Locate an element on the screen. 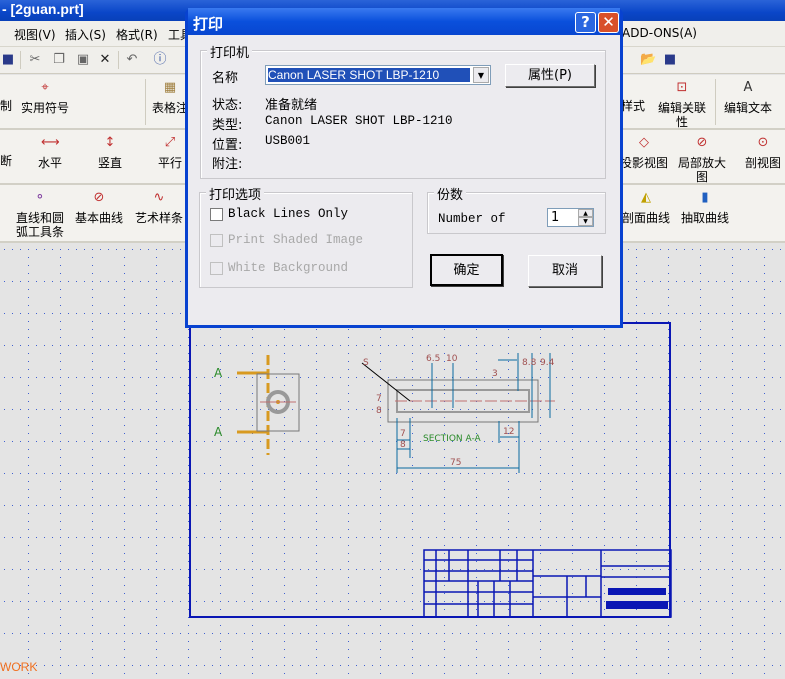 The width and height of the screenshot is (785, 679). vertical-dim-icon: ↕ is located at coordinates (110, 142).